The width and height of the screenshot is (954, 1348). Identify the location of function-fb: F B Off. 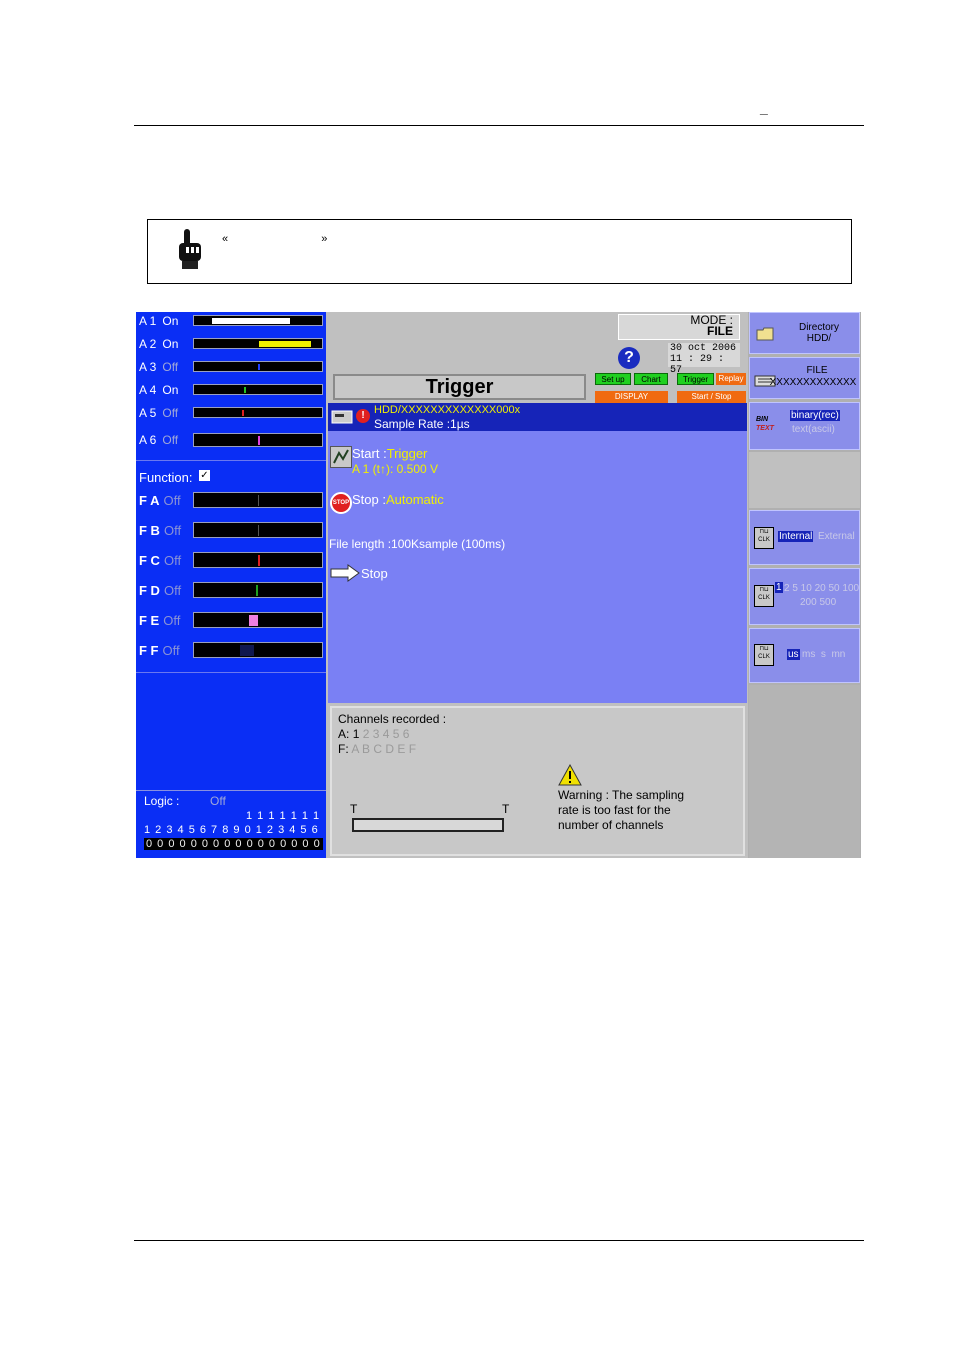
(160, 530).